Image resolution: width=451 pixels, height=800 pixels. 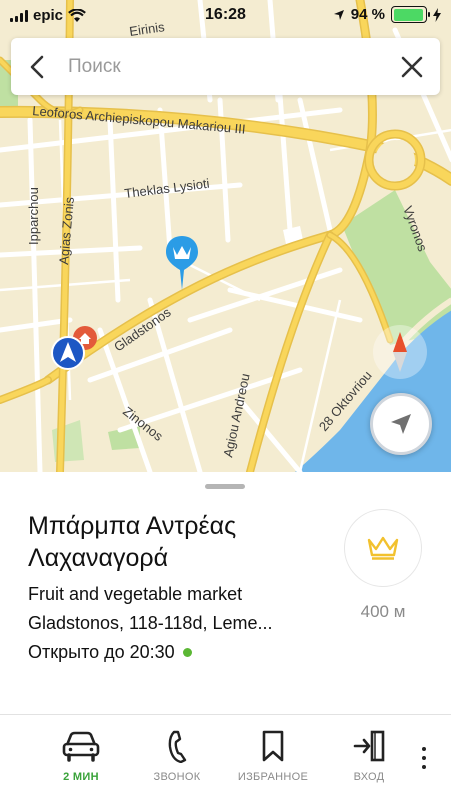 I want to click on favorite-button: ИЗБРАННОЕ, so click(x=273, y=756).